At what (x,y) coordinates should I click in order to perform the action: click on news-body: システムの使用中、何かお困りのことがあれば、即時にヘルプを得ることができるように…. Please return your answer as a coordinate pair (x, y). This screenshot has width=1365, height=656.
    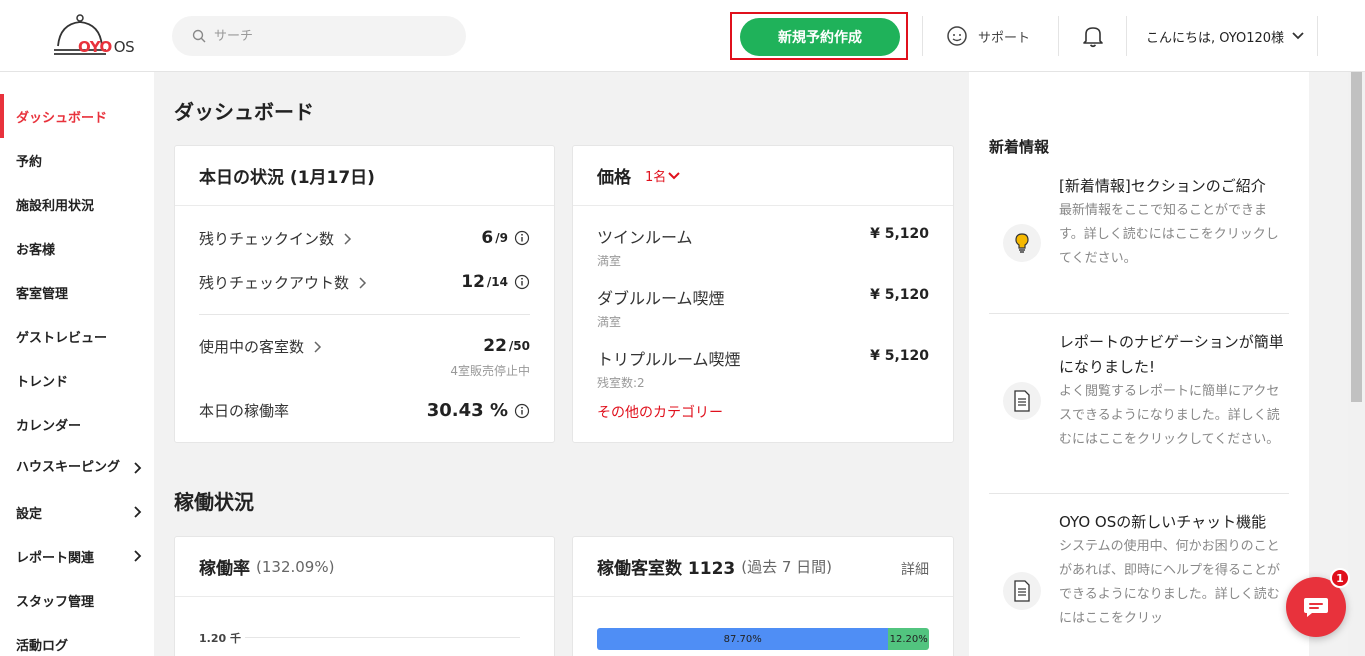
    Looking at the image, I should click on (1170, 582).